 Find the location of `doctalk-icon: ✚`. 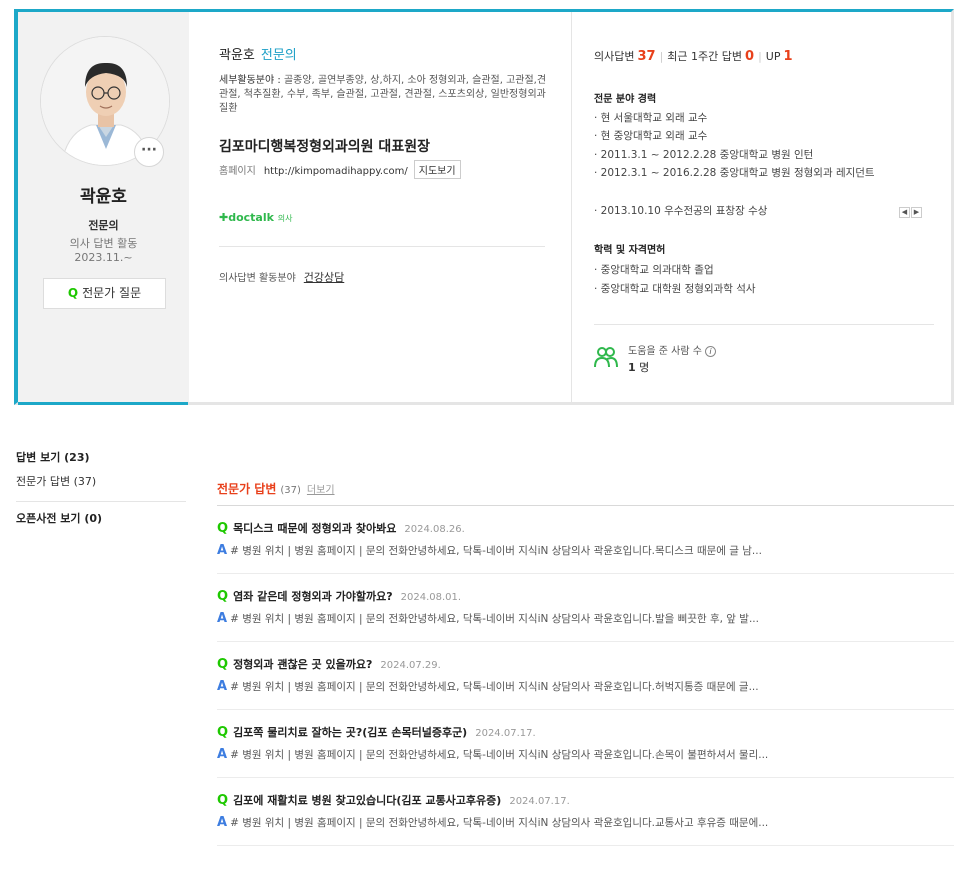

doctalk-icon: ✚ is located at coordinates (224, 217).